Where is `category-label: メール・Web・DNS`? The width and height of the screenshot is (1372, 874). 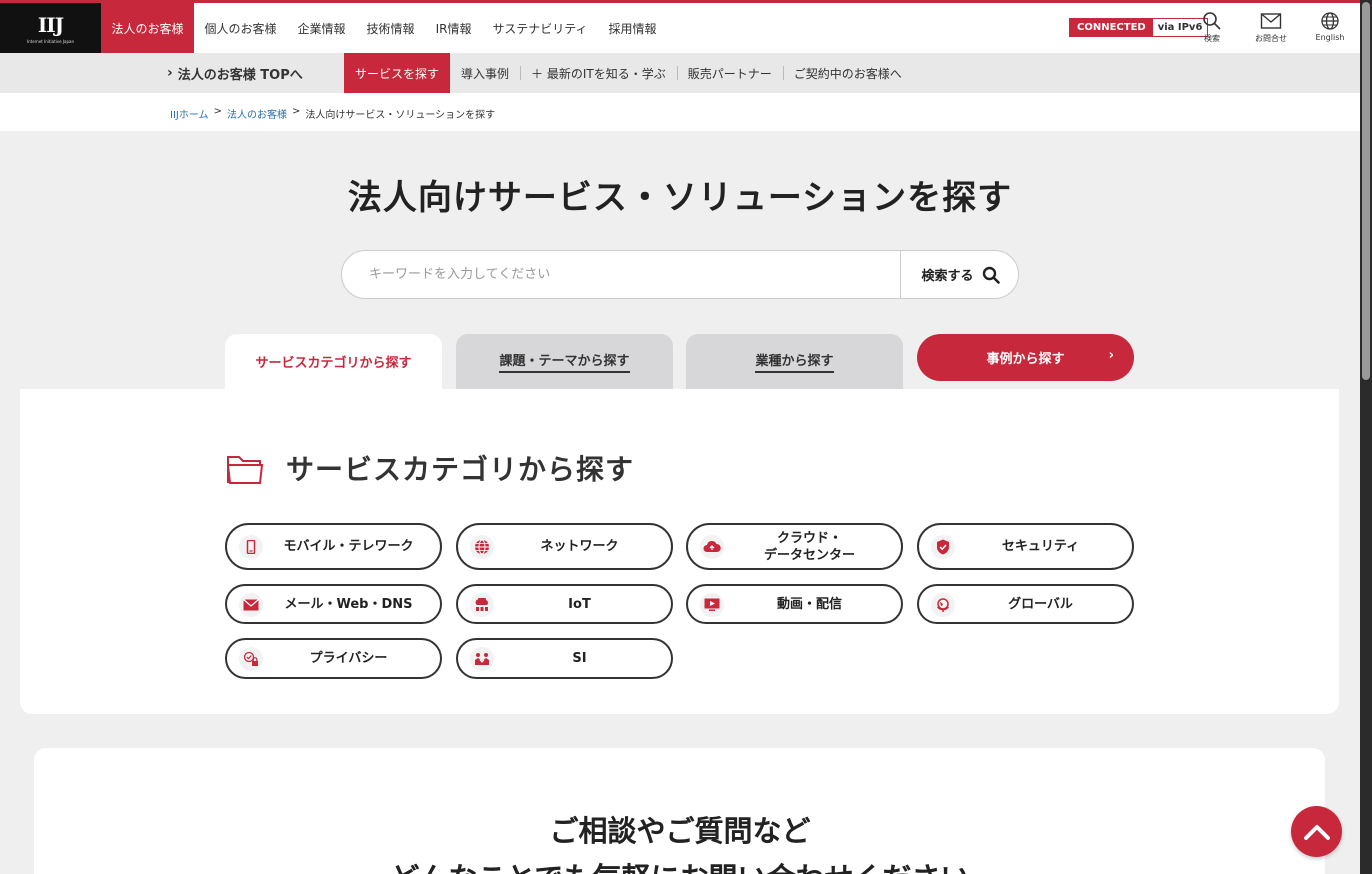 category-label: メール・Web・DNS is located at coordinates (348, 604).